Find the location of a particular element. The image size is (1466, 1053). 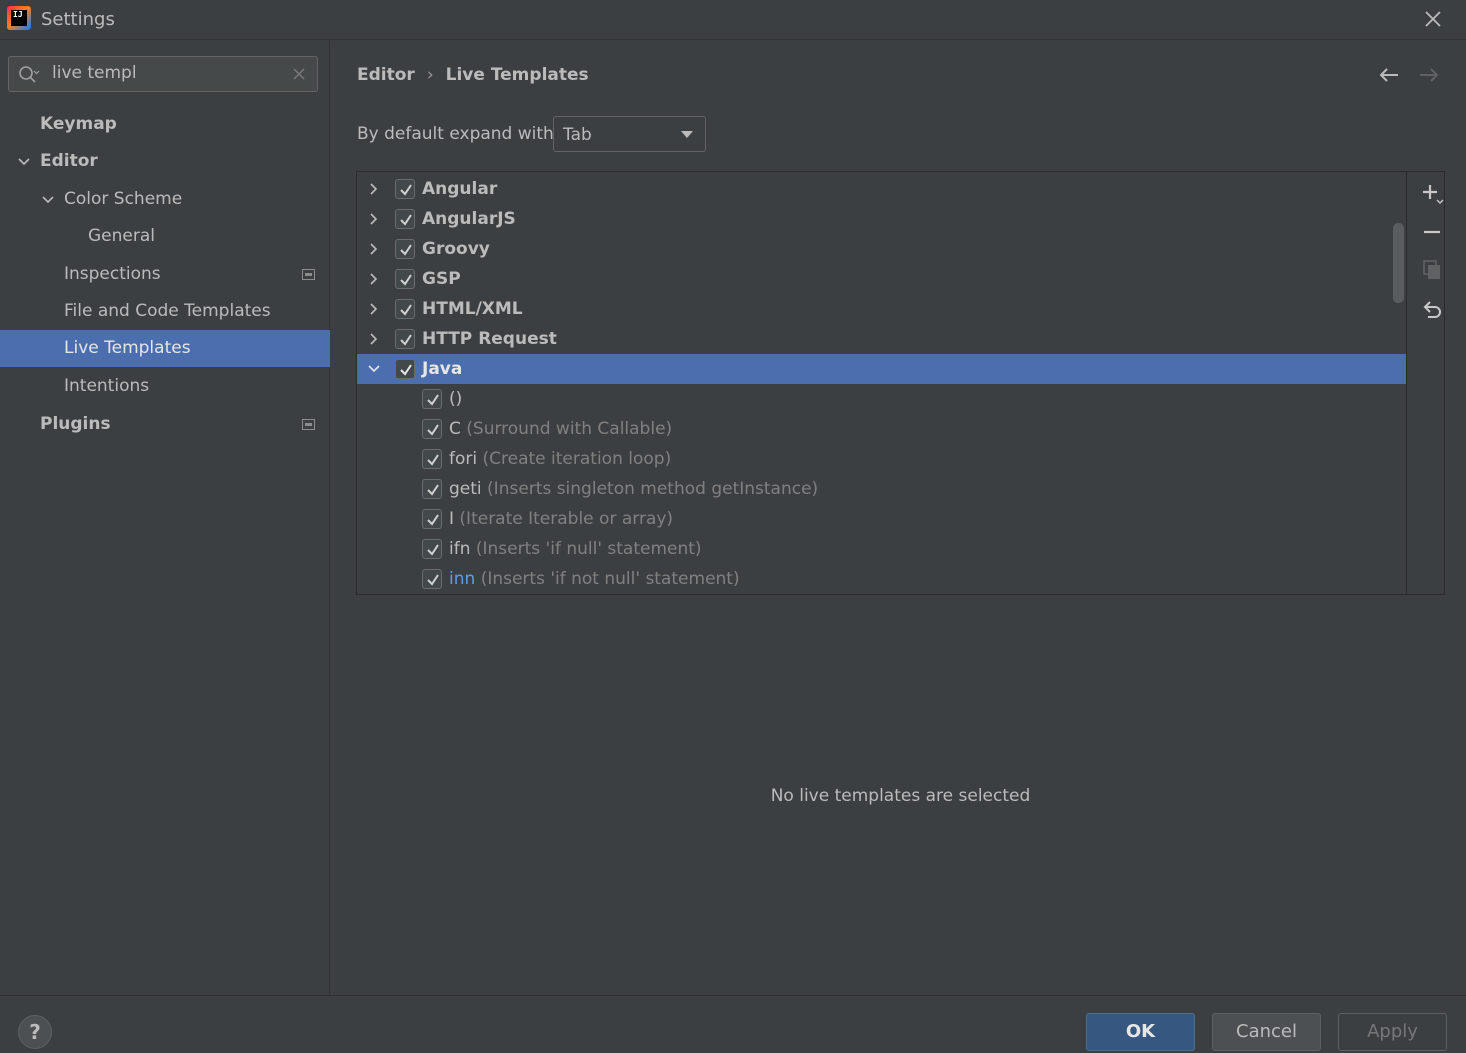

template-group-row: HTML/XML is located at coordinates (881, 309).